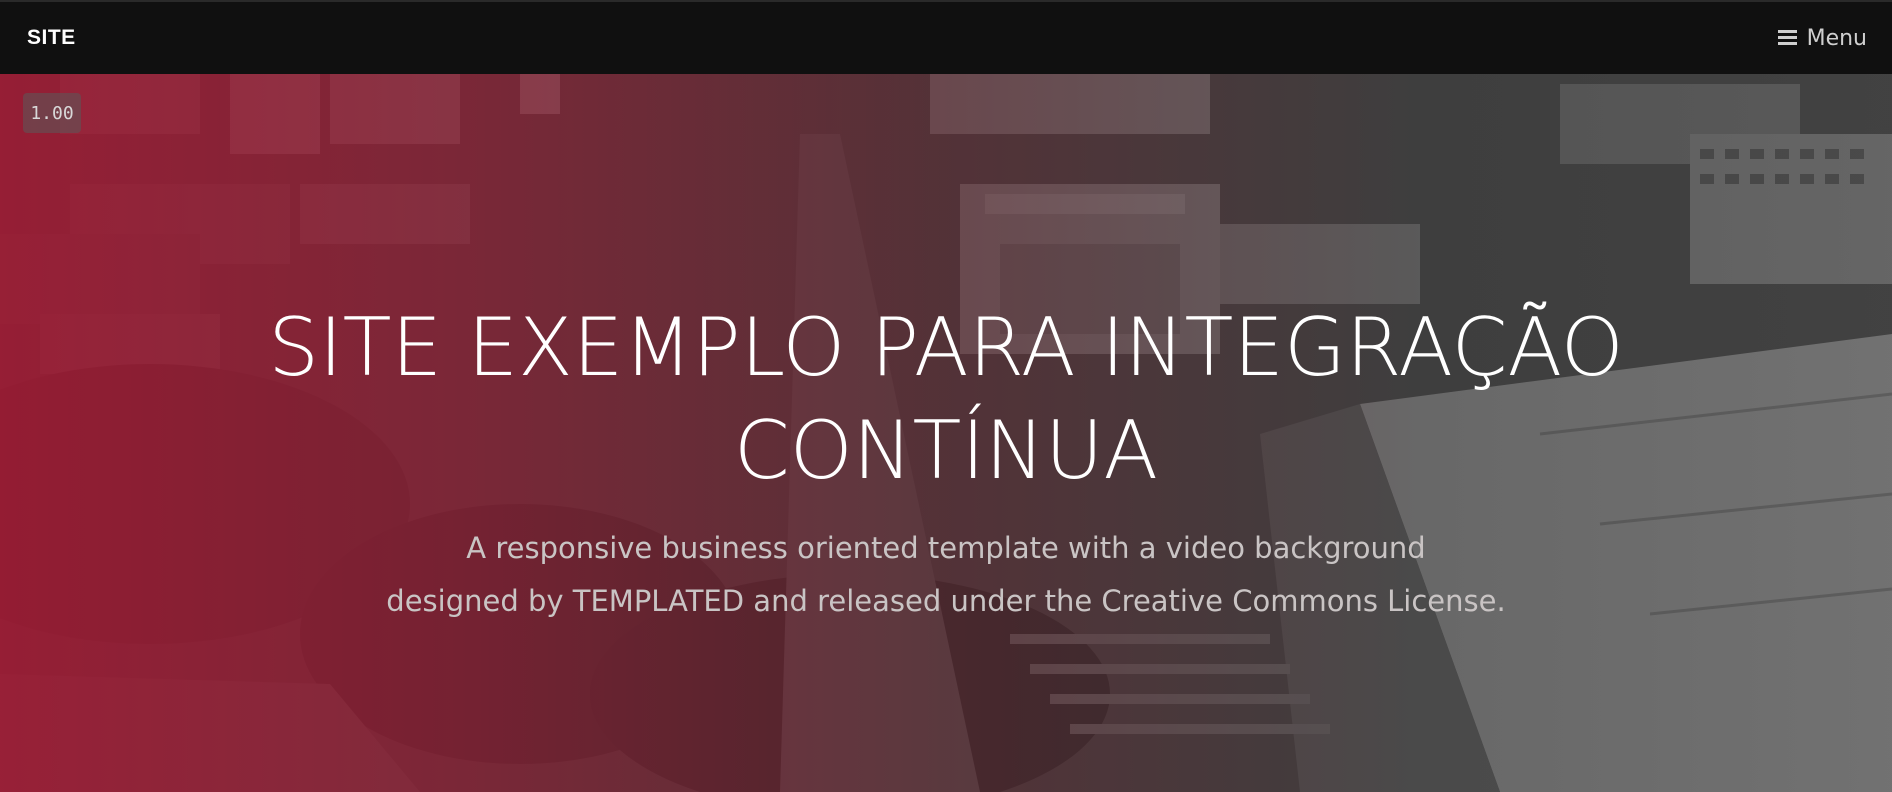 The width and height of the screenshot is (1892, 792). I want to click on menu-label: Menu, so click(1836, 38).